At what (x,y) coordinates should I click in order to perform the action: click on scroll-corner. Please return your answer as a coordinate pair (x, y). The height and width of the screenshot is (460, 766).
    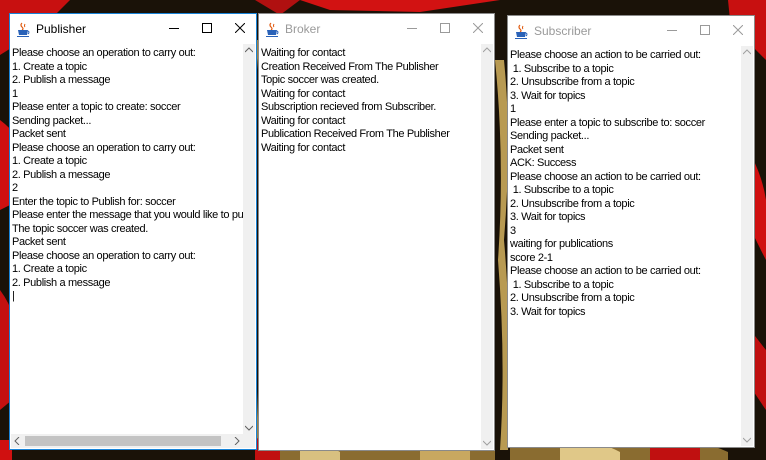
    Looking at the image, I should click on (249, 441).